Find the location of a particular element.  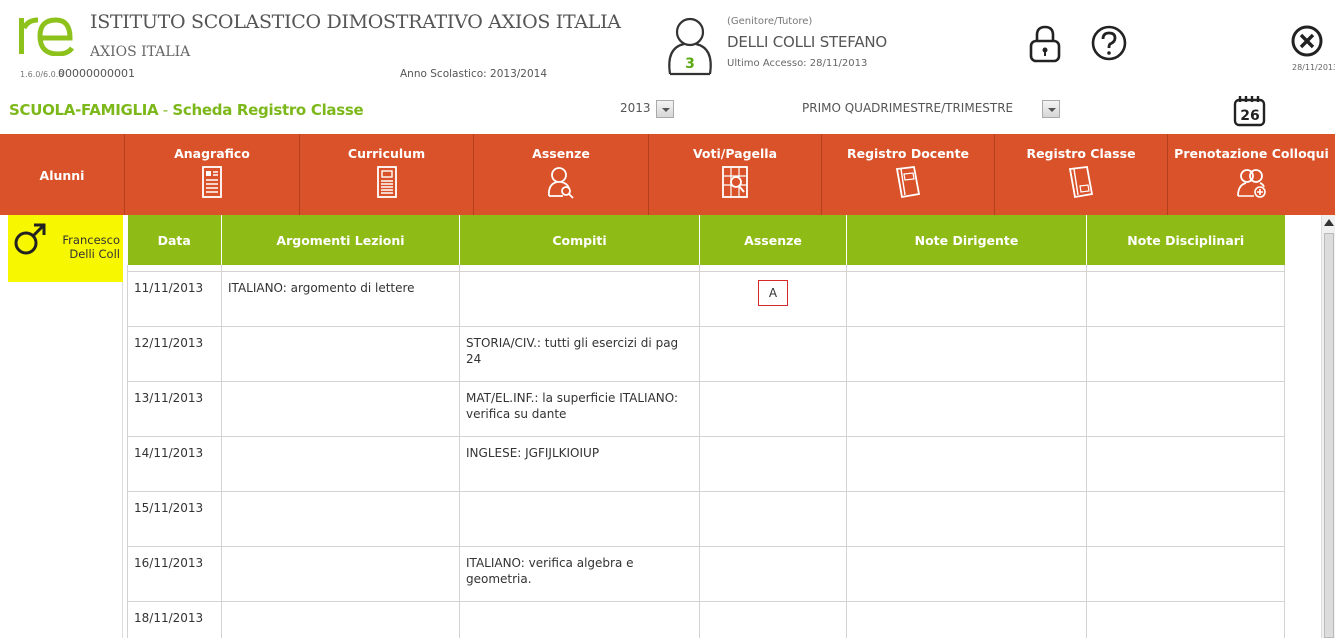

nav-assenze: Assenze is located at coordinates (561, 174).